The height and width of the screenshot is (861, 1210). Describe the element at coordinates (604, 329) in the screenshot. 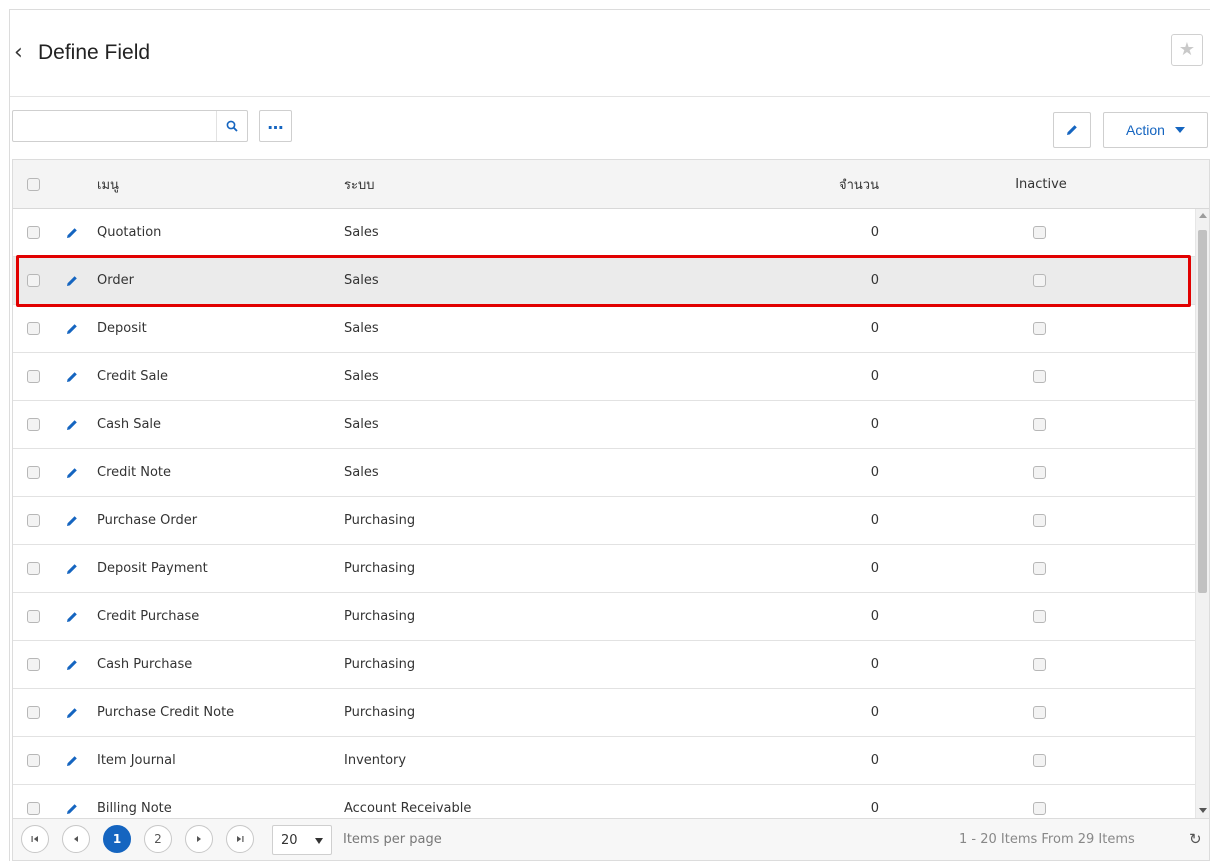

I see `table-row: Deposit Sales 0` at that location.